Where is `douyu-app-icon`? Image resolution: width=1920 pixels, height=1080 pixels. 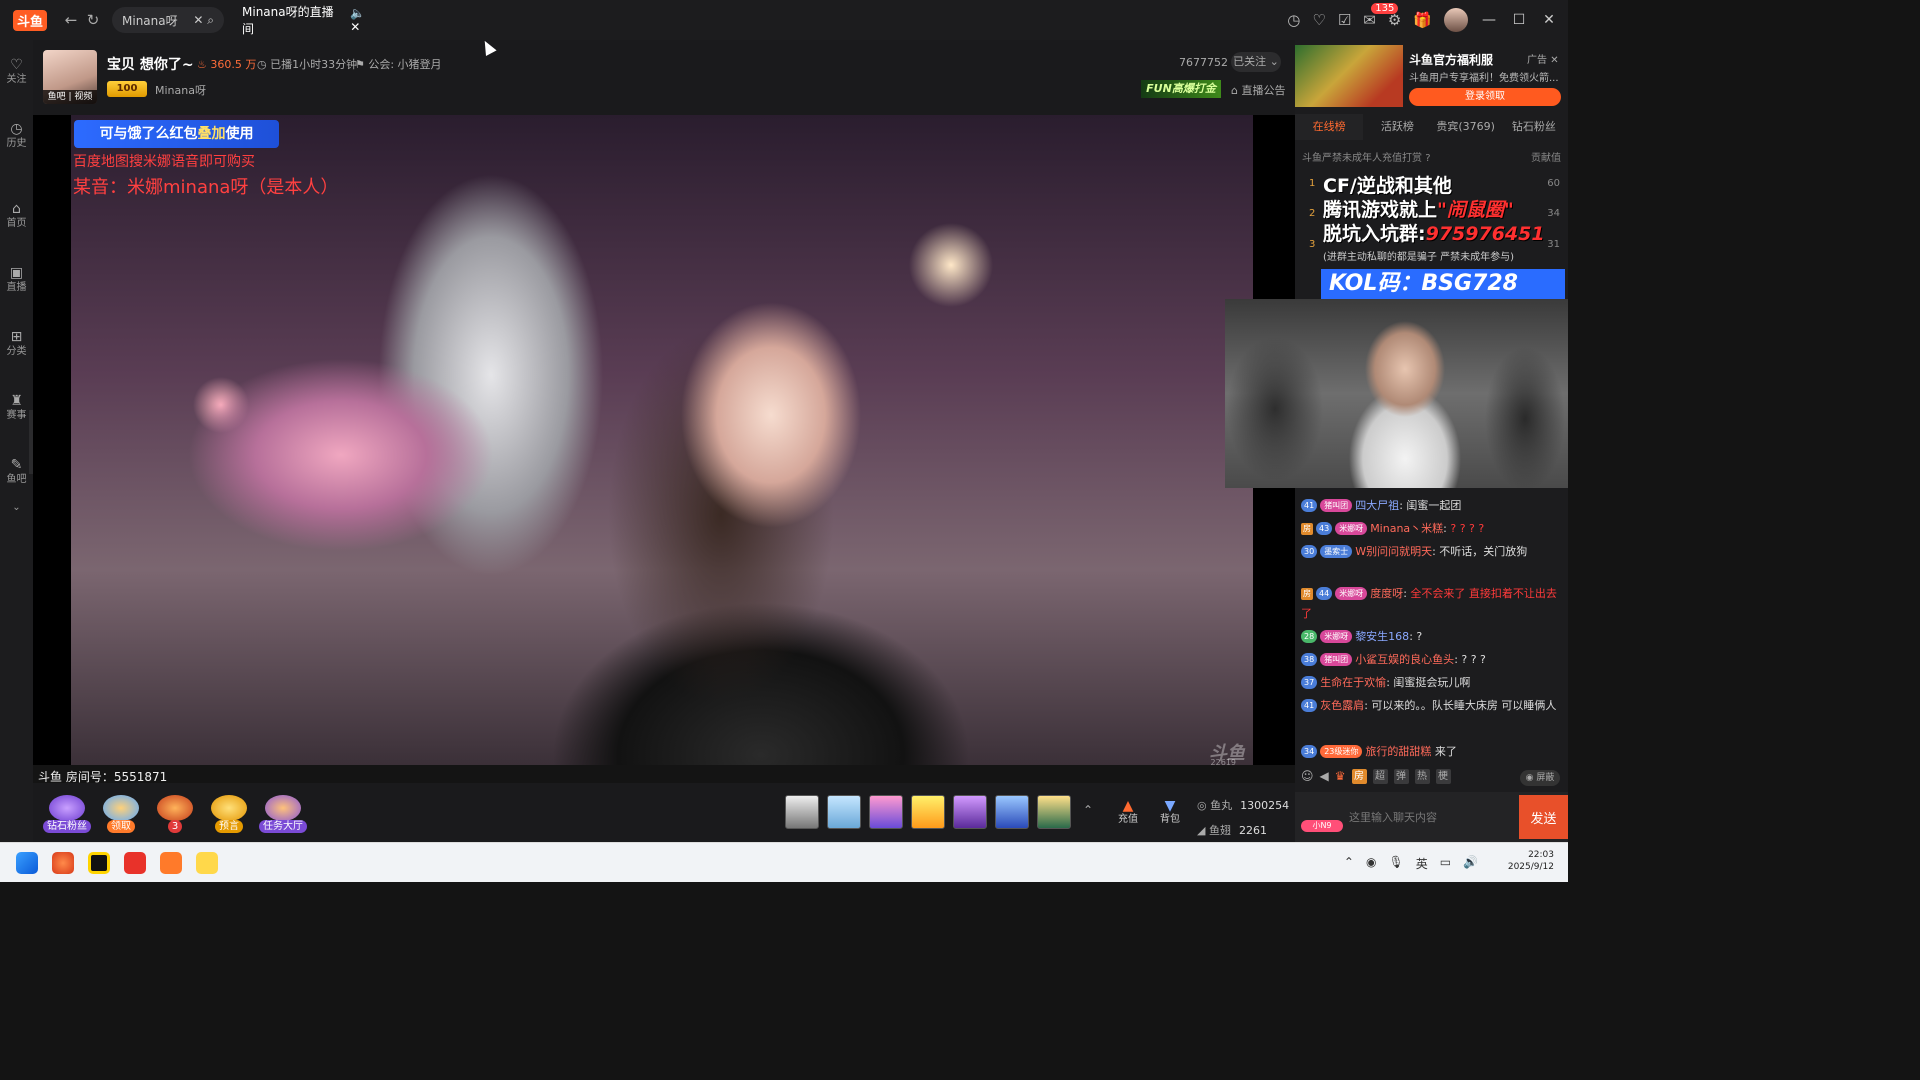
douyu-app-icon is located at coordinates (171, 863).